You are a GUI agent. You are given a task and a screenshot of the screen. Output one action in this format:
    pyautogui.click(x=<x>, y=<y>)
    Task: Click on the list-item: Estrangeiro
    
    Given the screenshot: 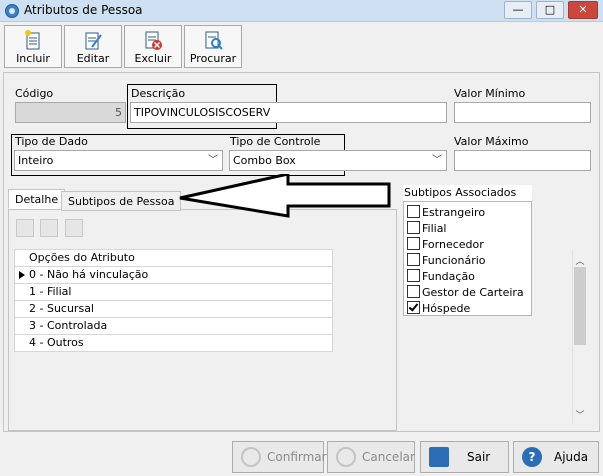 What is the action you would take?
    pyautogui.click(x=467, y=213)
    